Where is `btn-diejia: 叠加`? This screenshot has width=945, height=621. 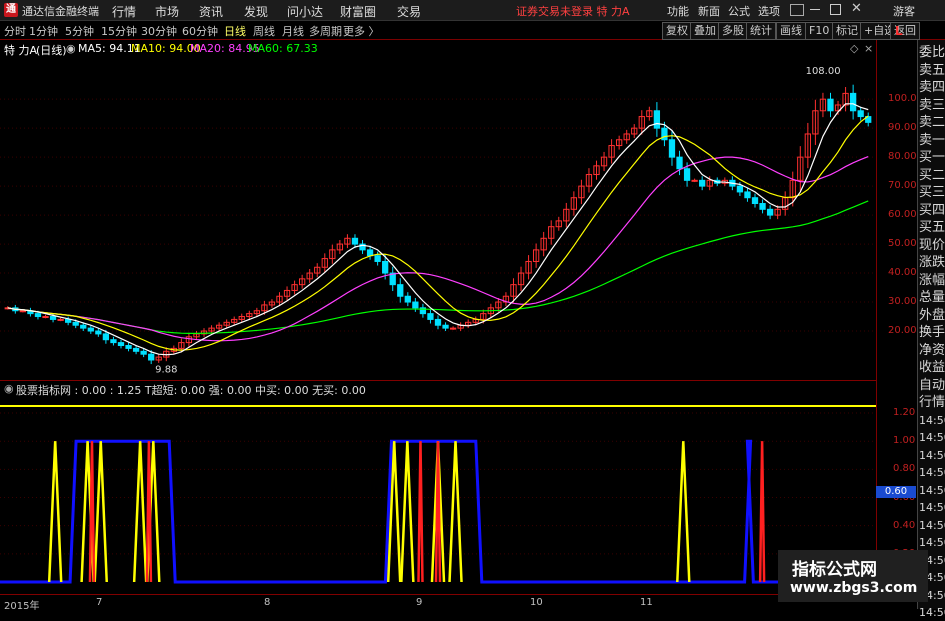 btn-diejia: 叠加 is located at coordinates (705, 31).